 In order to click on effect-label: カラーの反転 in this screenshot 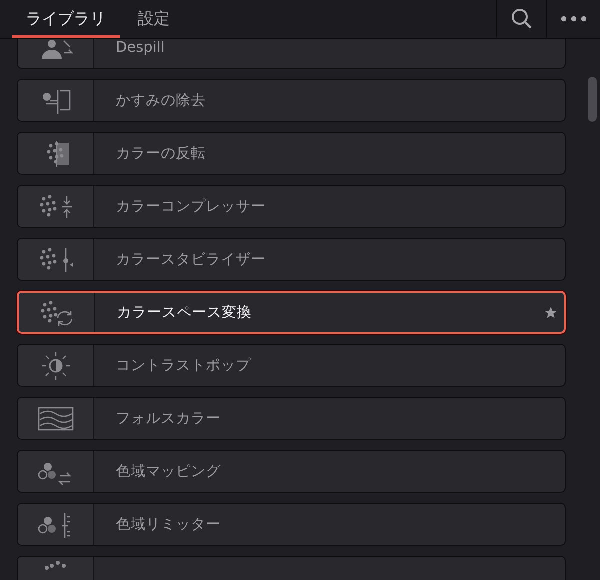, I will do `click(161, 154)`.